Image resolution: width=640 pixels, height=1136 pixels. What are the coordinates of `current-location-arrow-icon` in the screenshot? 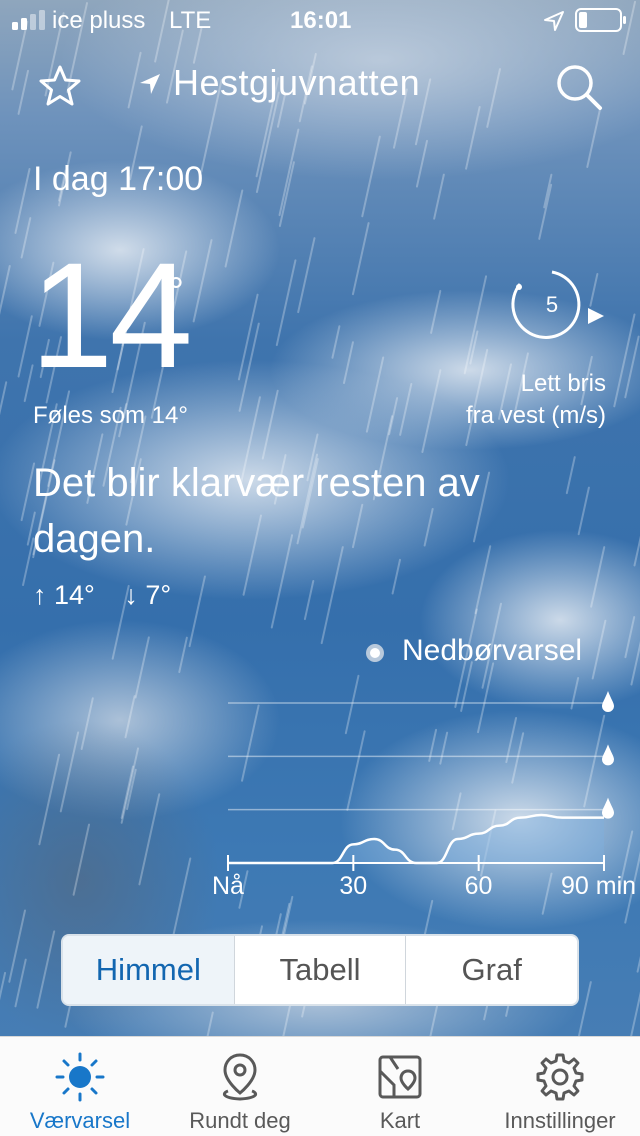 It's located at (150, 84).